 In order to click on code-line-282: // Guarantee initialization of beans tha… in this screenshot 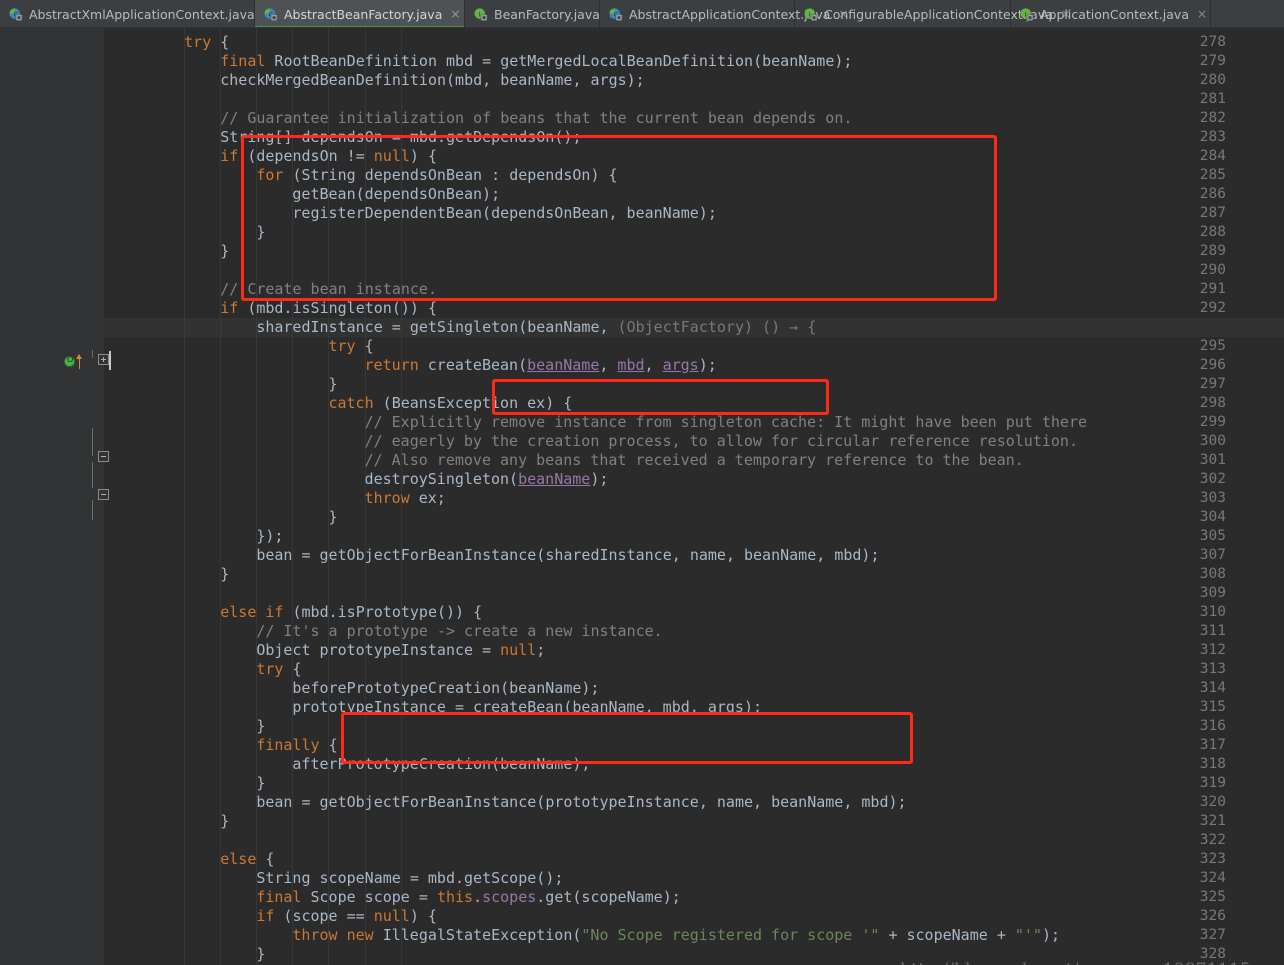, I will do `click(478, 118)`.